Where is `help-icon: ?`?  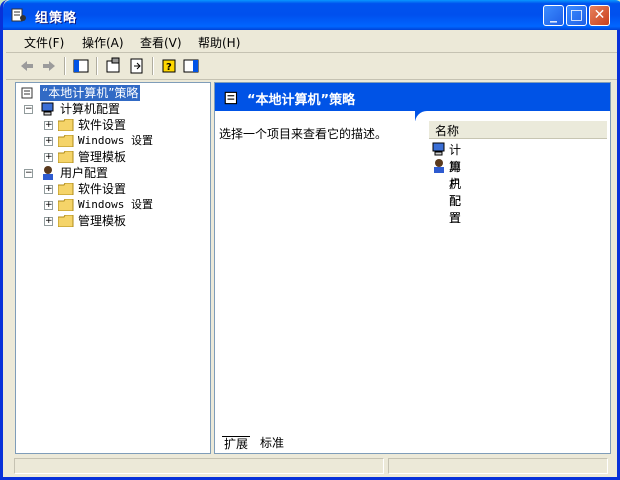
help-icon: ? is located at coordinates (169, 66).